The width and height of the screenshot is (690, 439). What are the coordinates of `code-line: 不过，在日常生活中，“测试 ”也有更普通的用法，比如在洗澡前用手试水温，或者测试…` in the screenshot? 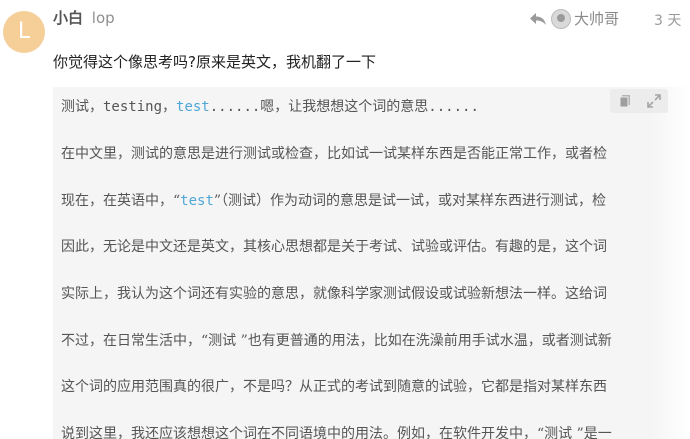 It's located at (336, 341).